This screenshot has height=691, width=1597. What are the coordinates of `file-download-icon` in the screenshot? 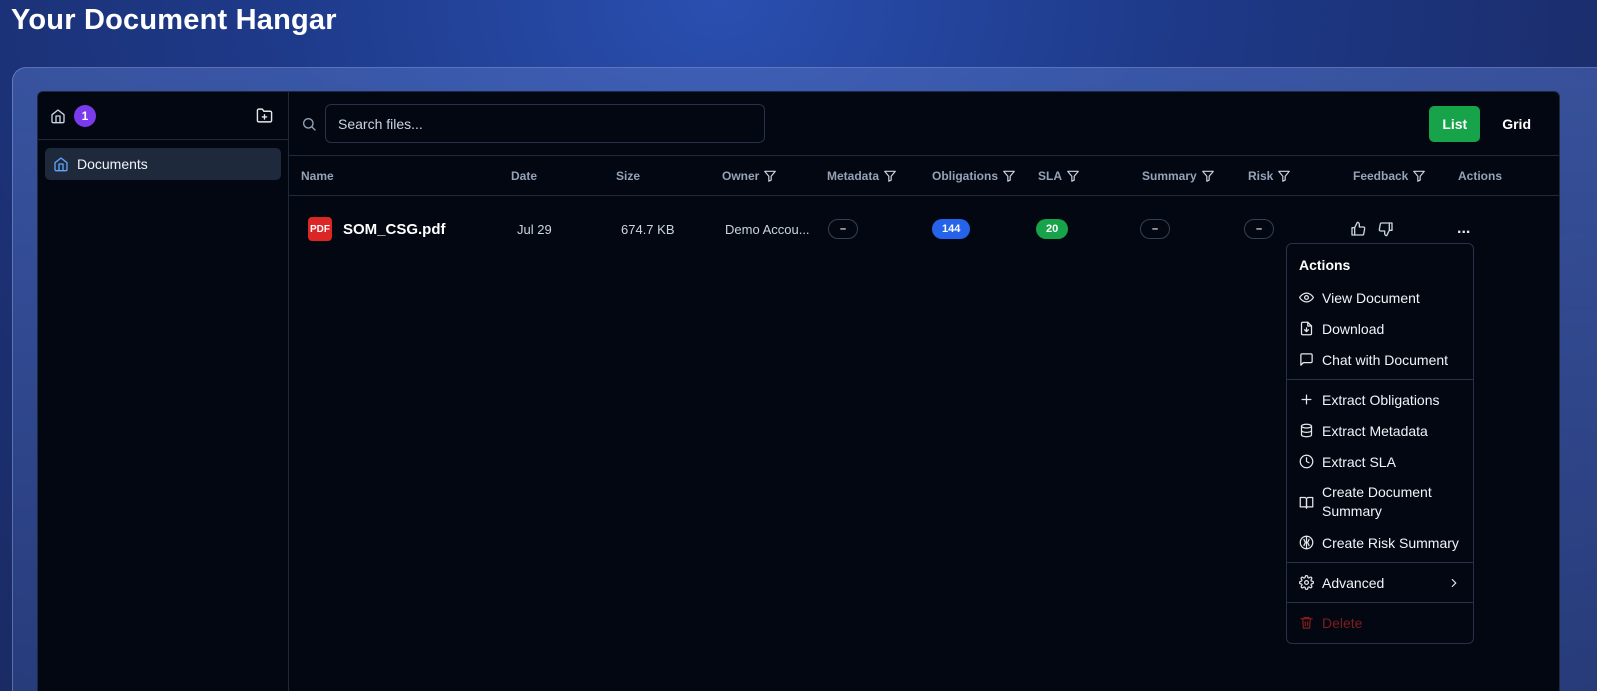 It's located at (1306, 328).